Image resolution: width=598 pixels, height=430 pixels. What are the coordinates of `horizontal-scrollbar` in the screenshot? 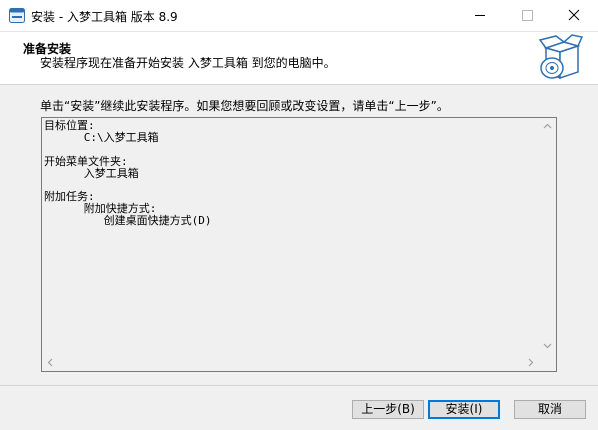 It's located at (290, 362).